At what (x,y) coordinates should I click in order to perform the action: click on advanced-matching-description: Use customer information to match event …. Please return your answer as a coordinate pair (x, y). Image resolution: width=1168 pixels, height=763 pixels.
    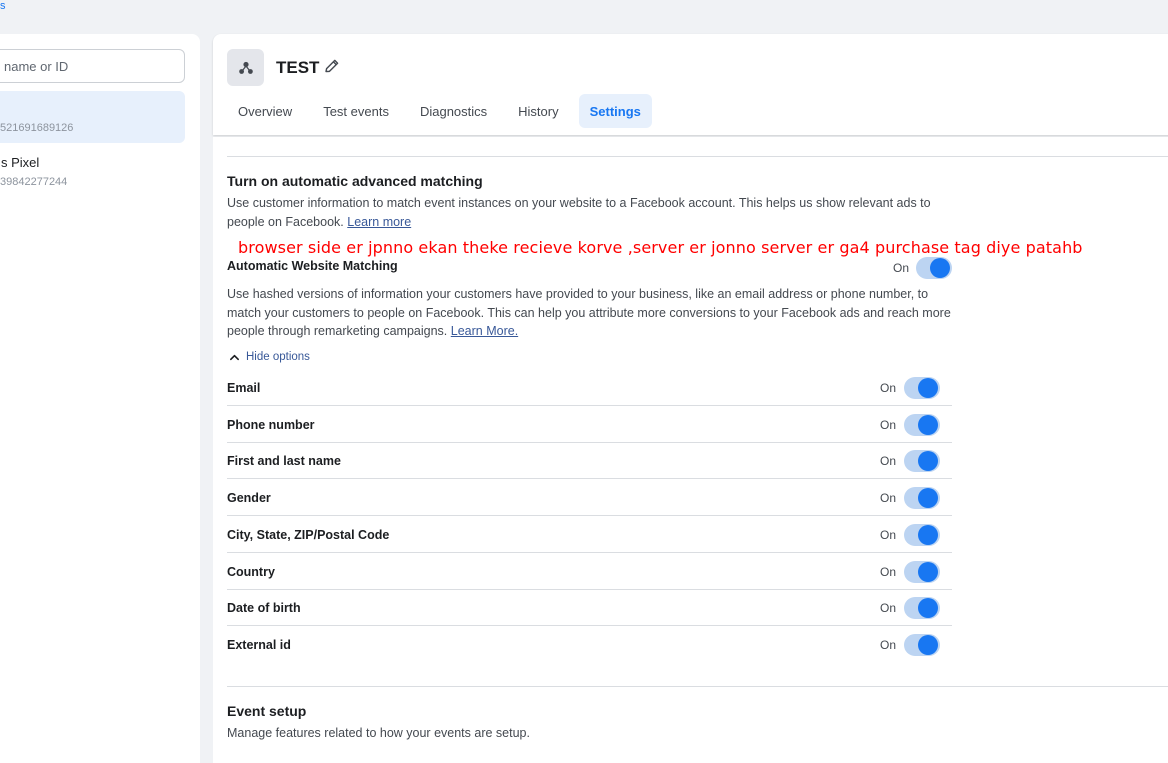
    Looking at the image, I should click on (591, 212).